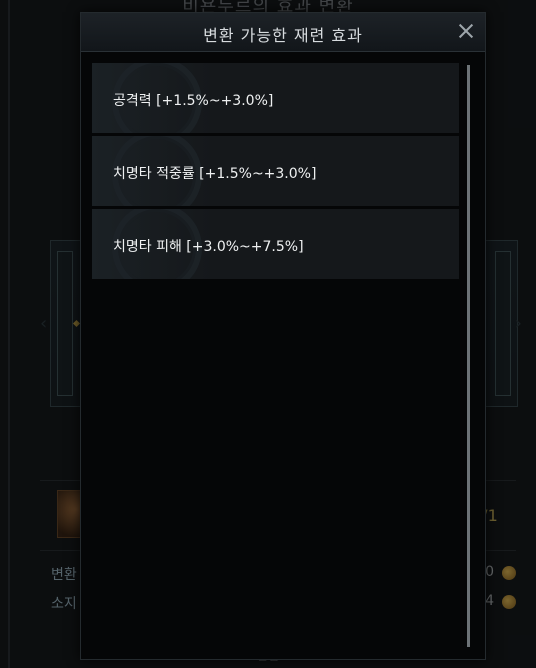 The height and width of the screenshot is (668, 536). Describe the element at coordinates (275, 98) in the screenshot. I see `effect-option-attack: 공격력 [+1.5%~+3.0%]` at that location.